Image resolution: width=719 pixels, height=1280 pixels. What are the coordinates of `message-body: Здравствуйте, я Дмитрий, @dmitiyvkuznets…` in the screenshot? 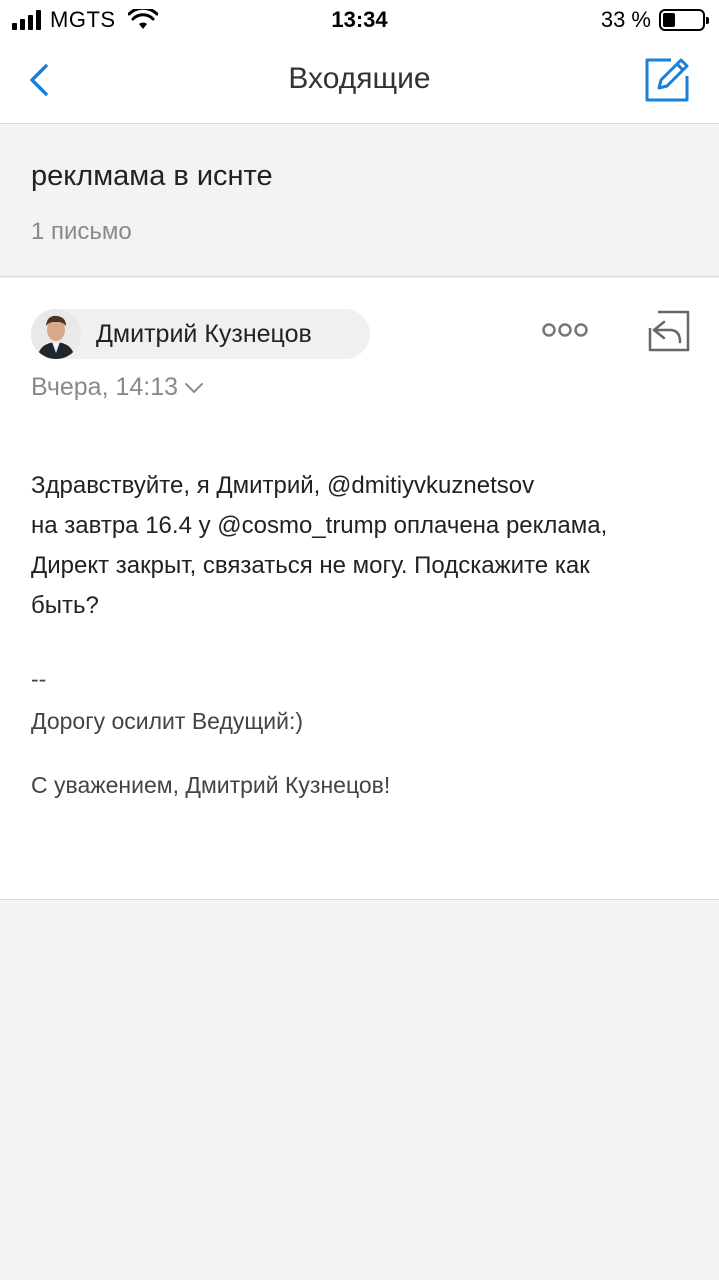 It's located at (356, 546).